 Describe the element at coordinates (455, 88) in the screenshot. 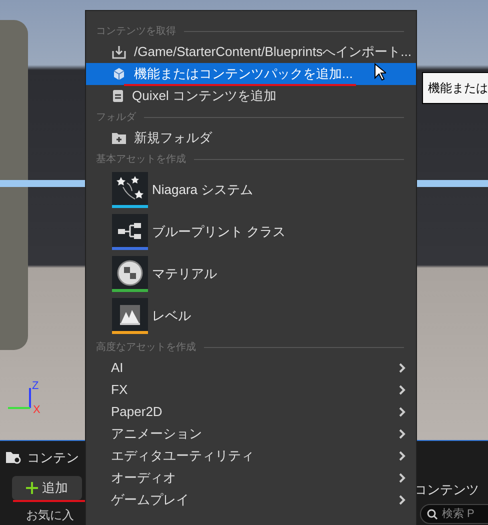

I see `tooltip: 機能または` at that location.